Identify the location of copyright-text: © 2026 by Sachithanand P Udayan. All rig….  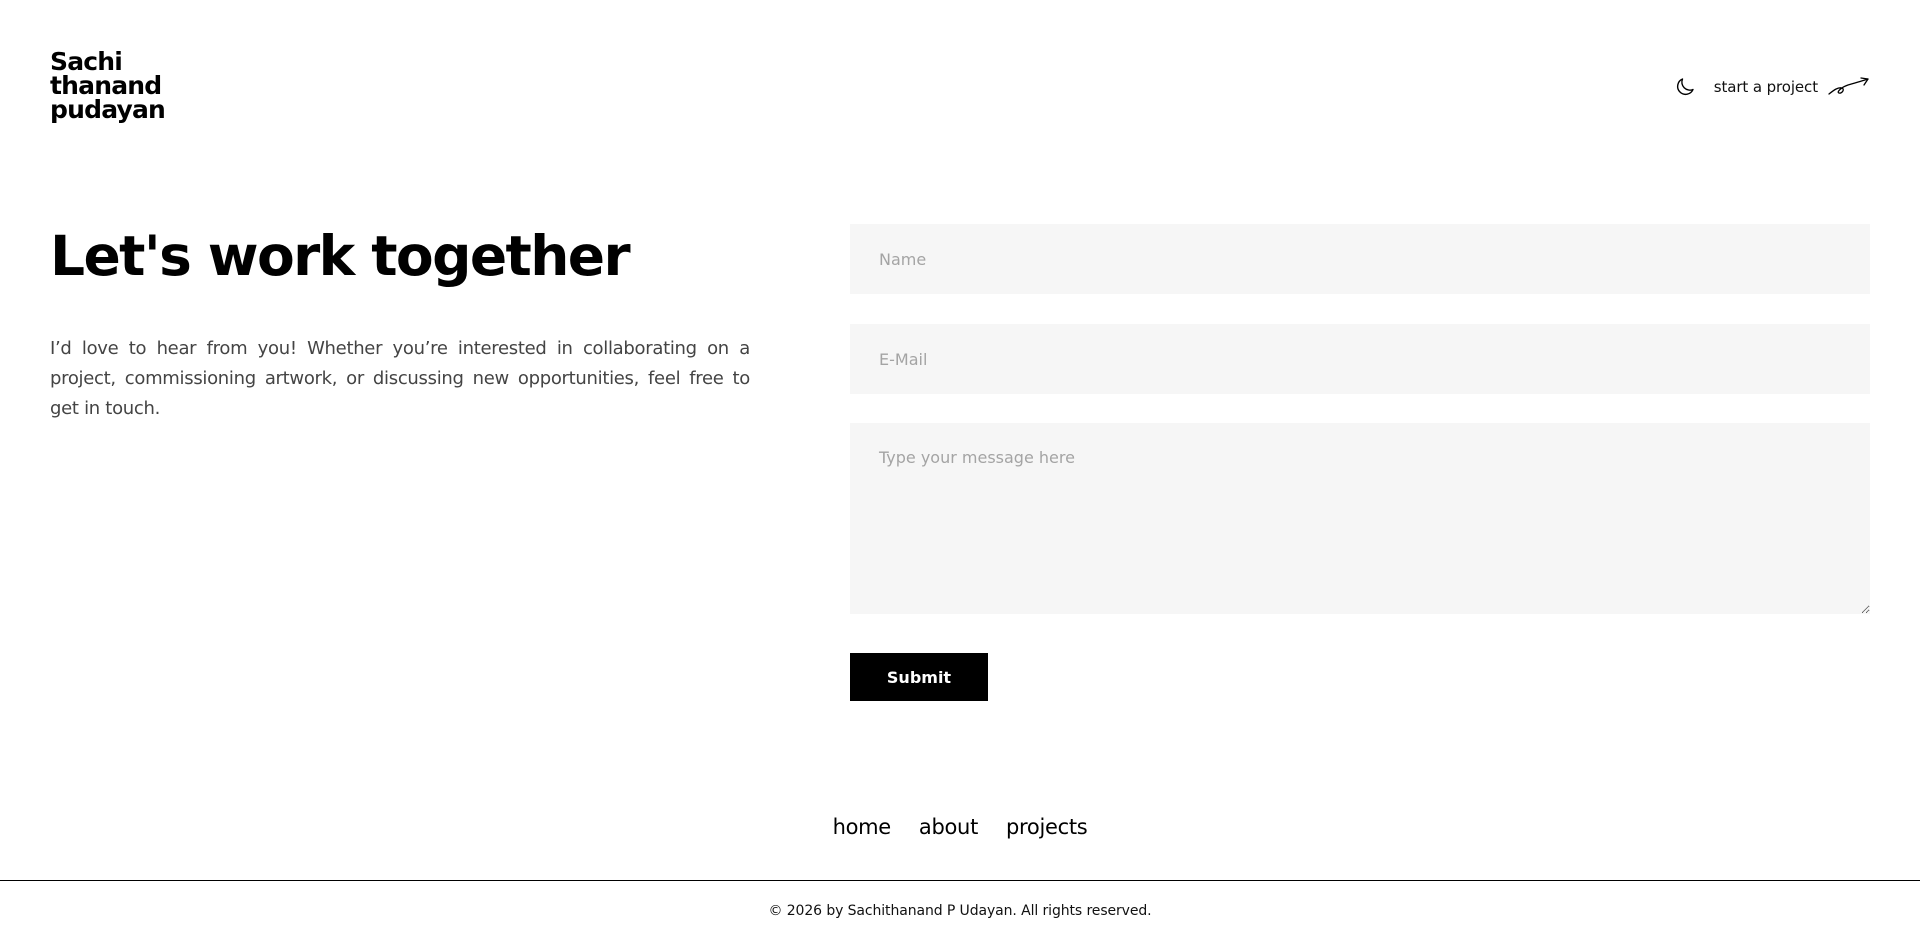
(960, 911).